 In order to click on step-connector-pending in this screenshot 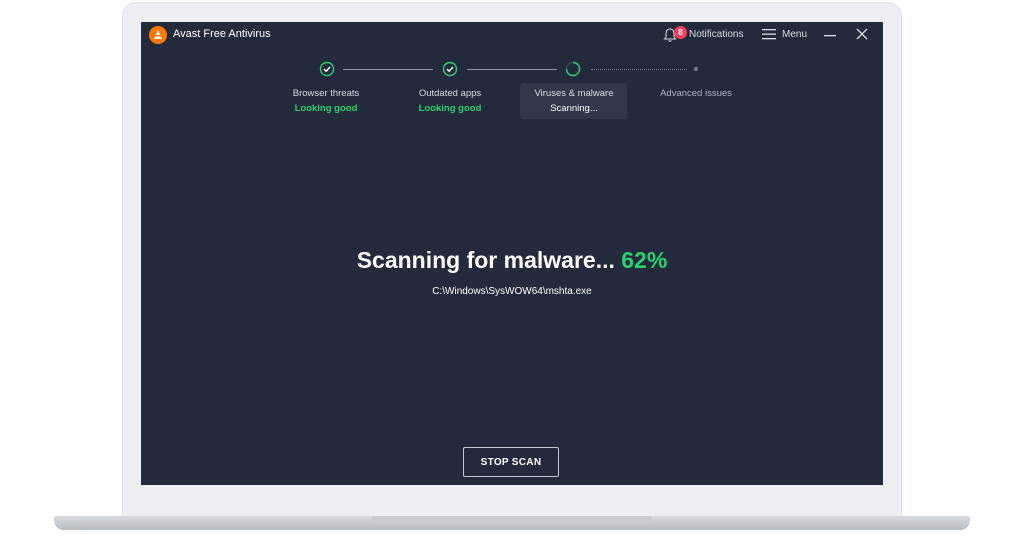, I will do `click(639, 69)`.